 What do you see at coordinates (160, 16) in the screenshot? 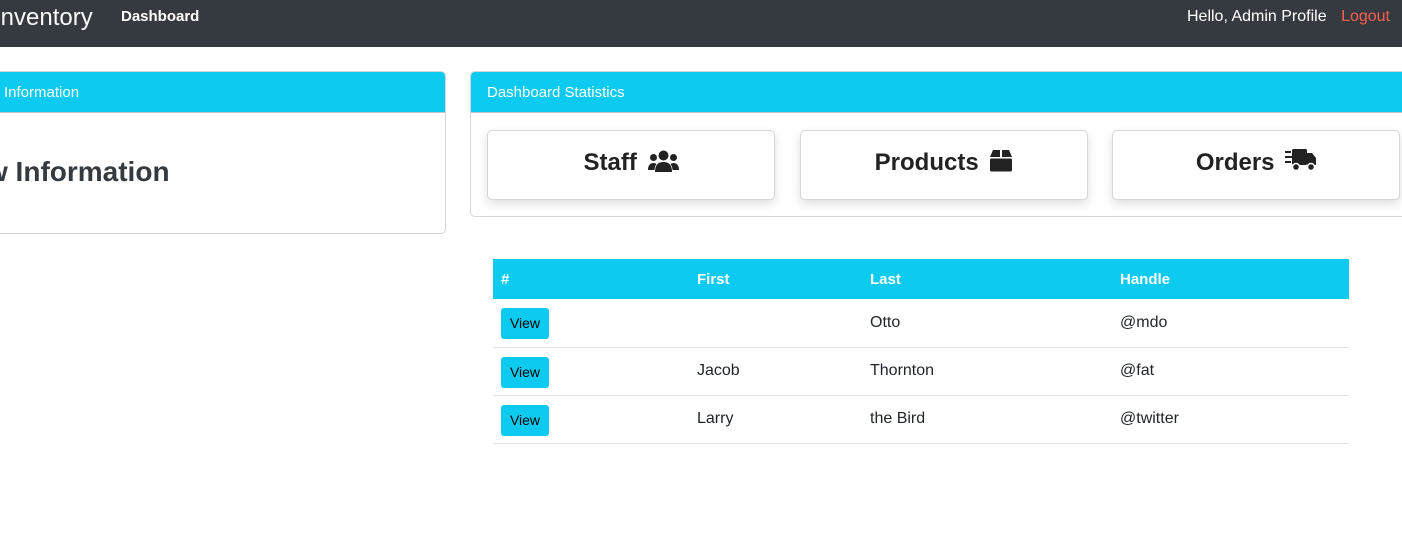
I see `nav-link-dashboard: Dashboard` at bounding box center [160, 16].